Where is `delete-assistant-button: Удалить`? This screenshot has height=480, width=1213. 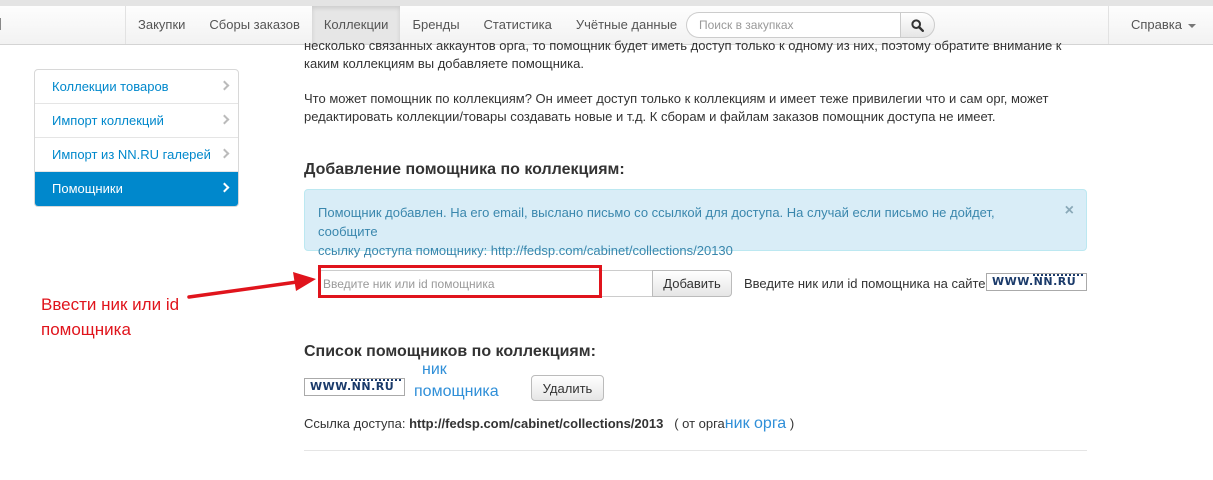 delete-assistant-button: Удалить is located at coordinates (567, 388).